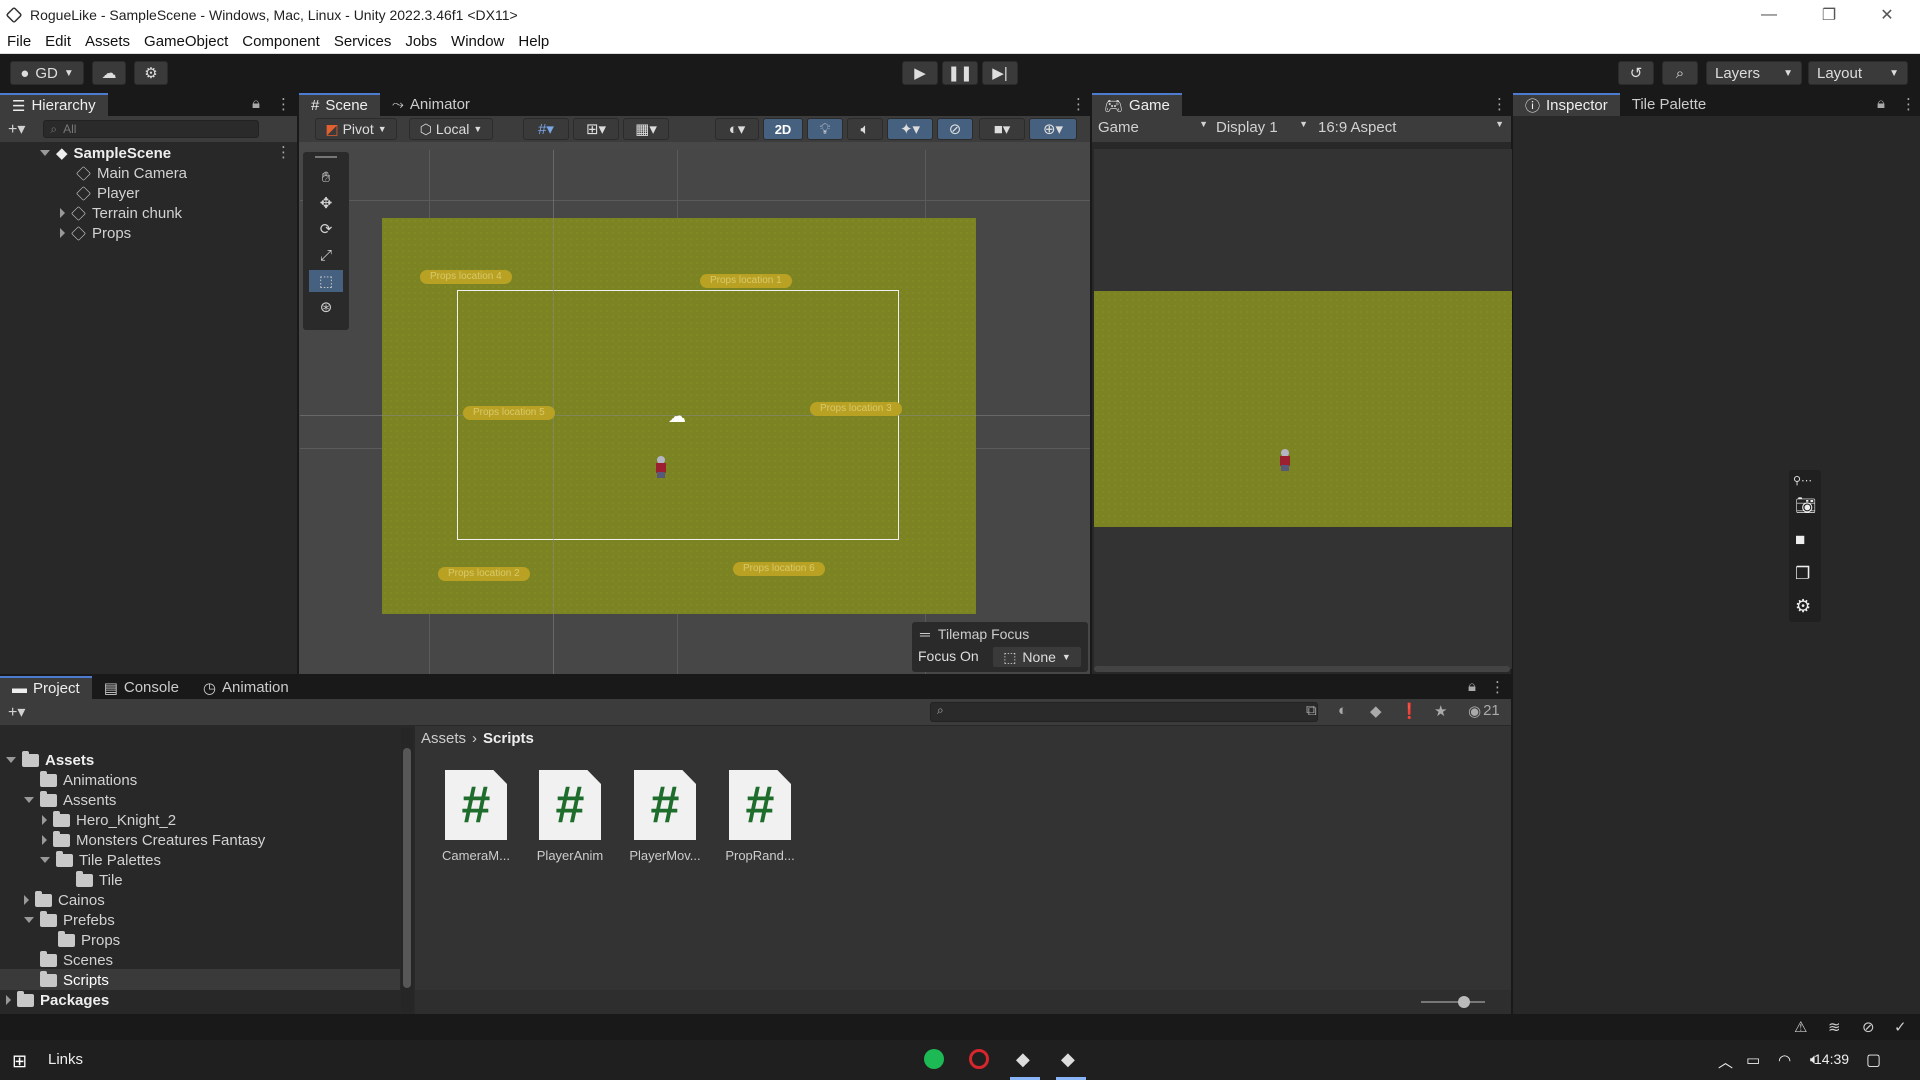  I want to click on pivot-dropdown: ◩ Pivot ▼, so click(356, 129).